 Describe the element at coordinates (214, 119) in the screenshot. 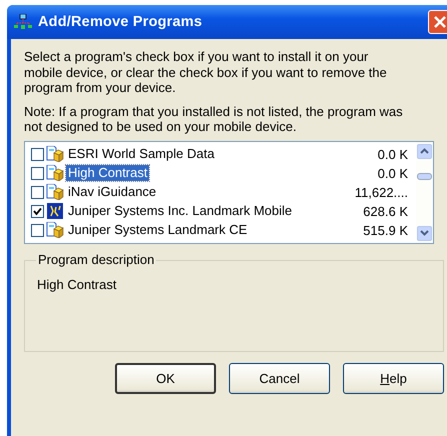

I see `note-text: Note: If a program that you installed is not listed, the program was not designed to be used on your mobile device.` at that location.